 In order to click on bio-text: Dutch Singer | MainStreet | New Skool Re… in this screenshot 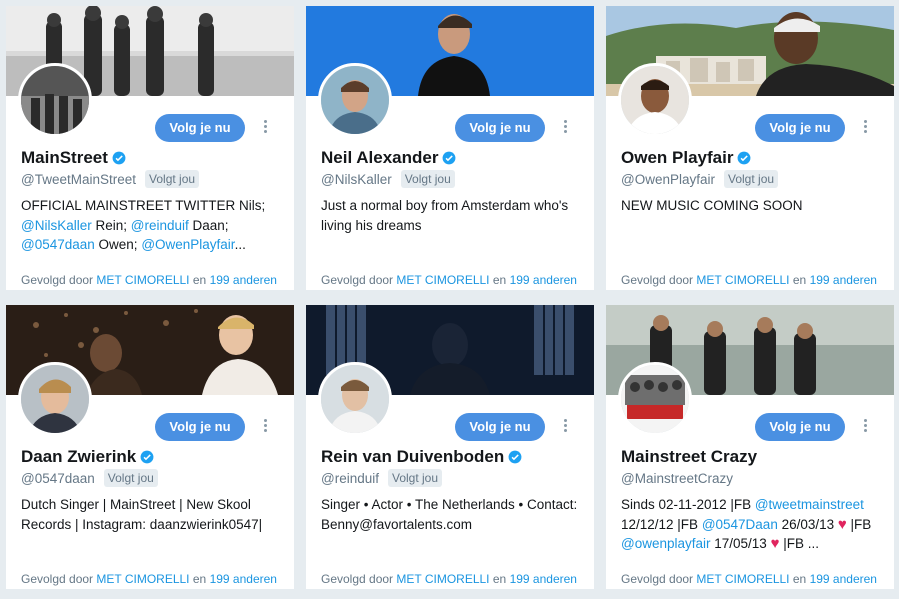, I will do `click(142, 514)`.